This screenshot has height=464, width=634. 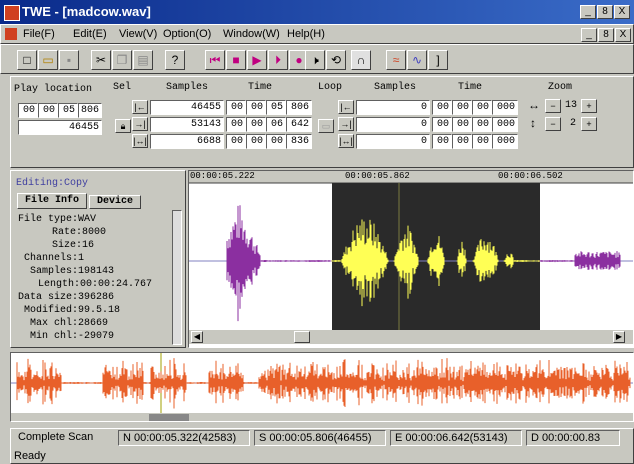 I want to click on overview-wave, so click(x=322, y=387).